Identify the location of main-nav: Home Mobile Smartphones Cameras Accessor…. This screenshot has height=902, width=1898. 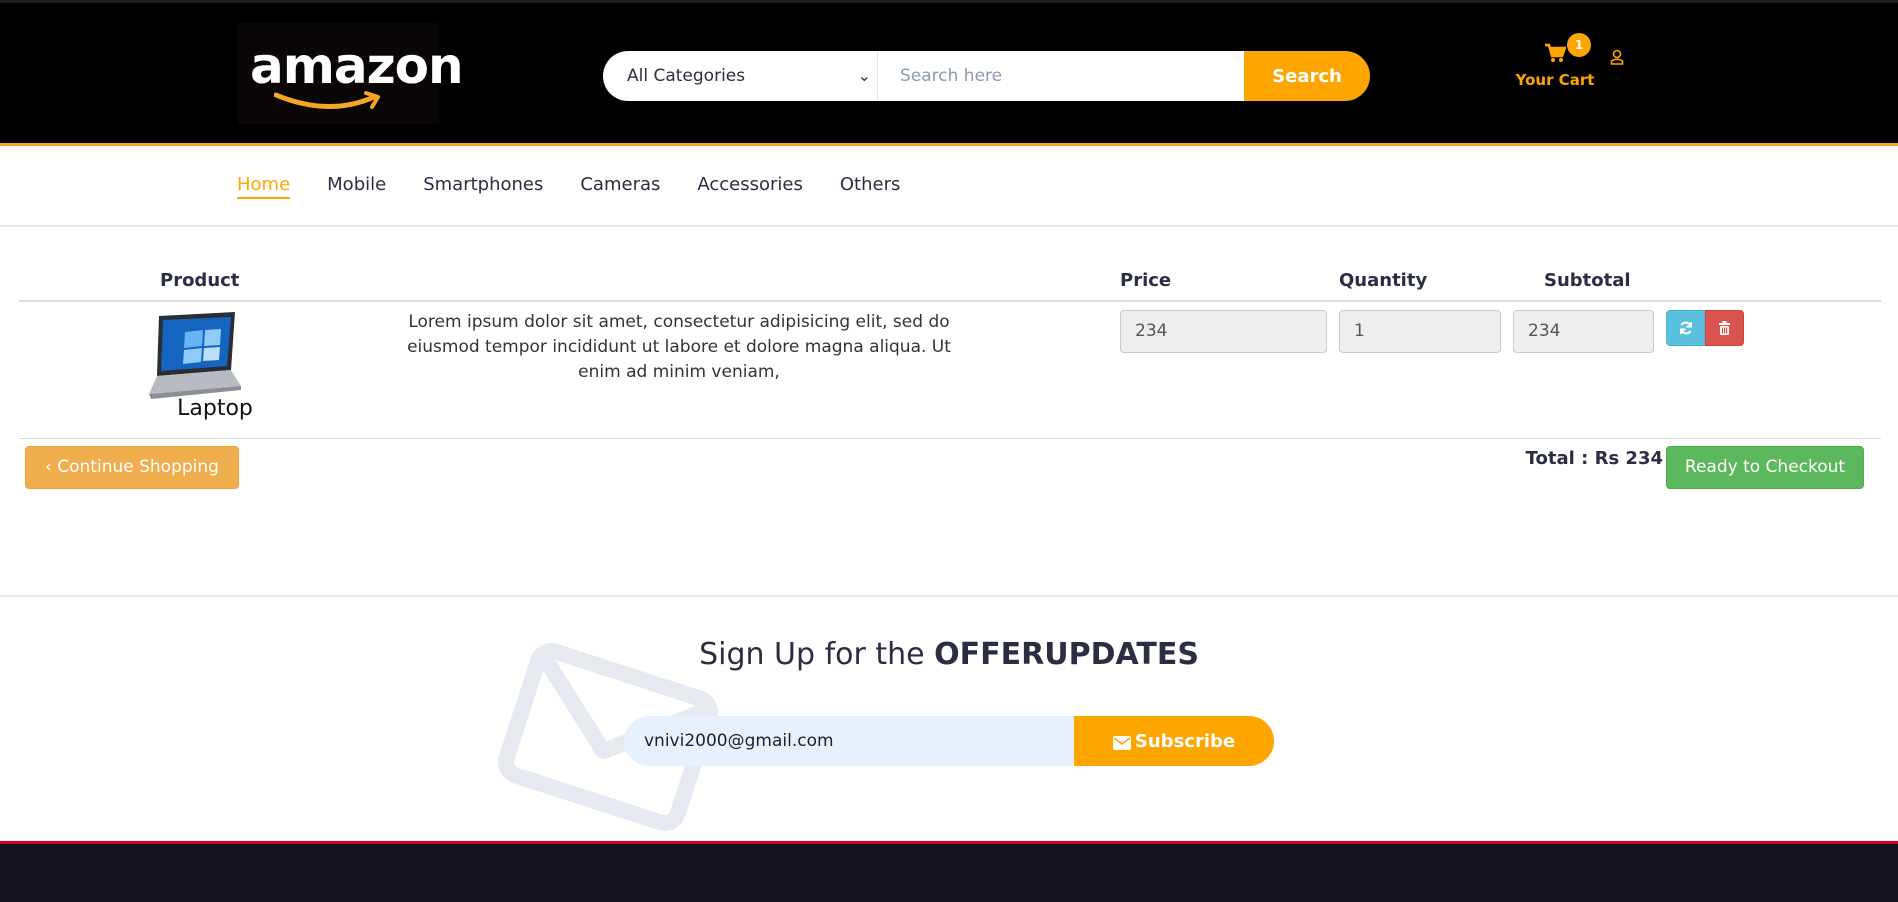
(949, 186).